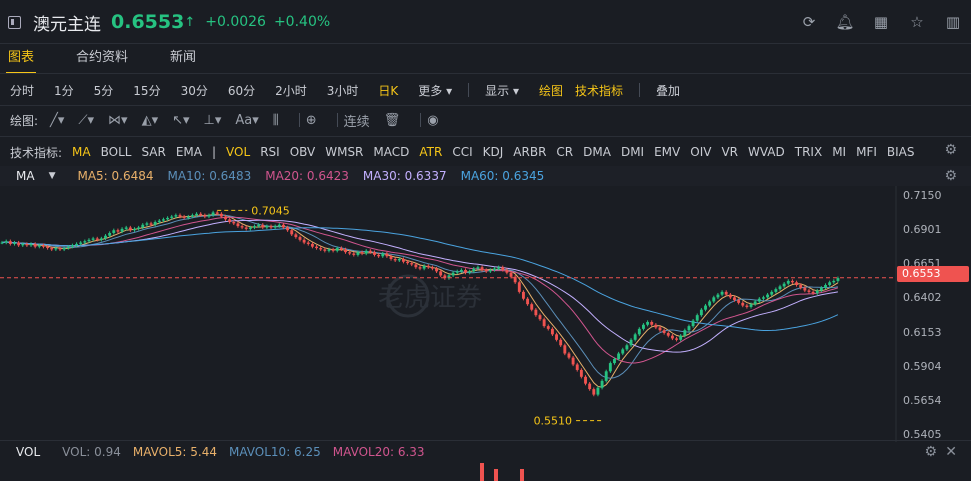 This screenshot has height=481, width=971. I want to click on indicator-dma: DMA, so click(597, 152).